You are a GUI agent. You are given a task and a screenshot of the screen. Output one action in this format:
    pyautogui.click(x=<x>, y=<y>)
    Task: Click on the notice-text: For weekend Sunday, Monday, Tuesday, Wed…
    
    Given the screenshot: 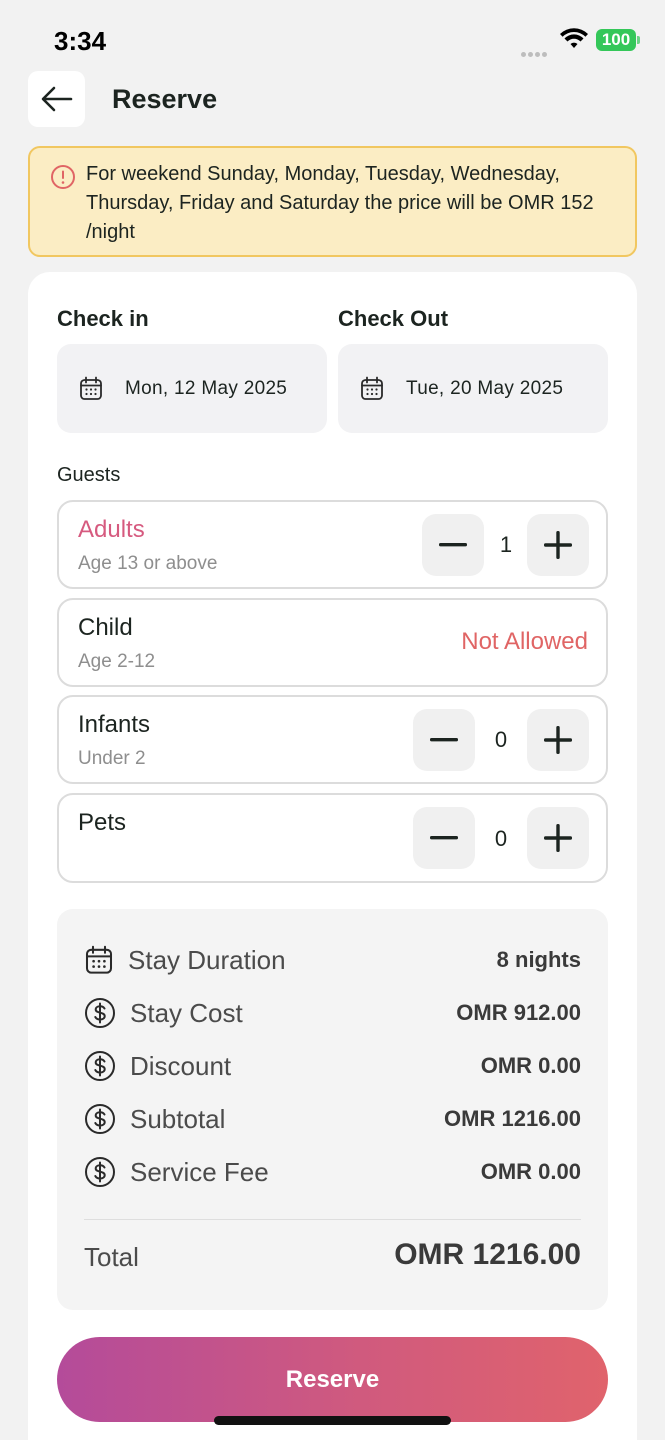 What is the action you would take?
    pyautogui.click(x=340, y=203)
    